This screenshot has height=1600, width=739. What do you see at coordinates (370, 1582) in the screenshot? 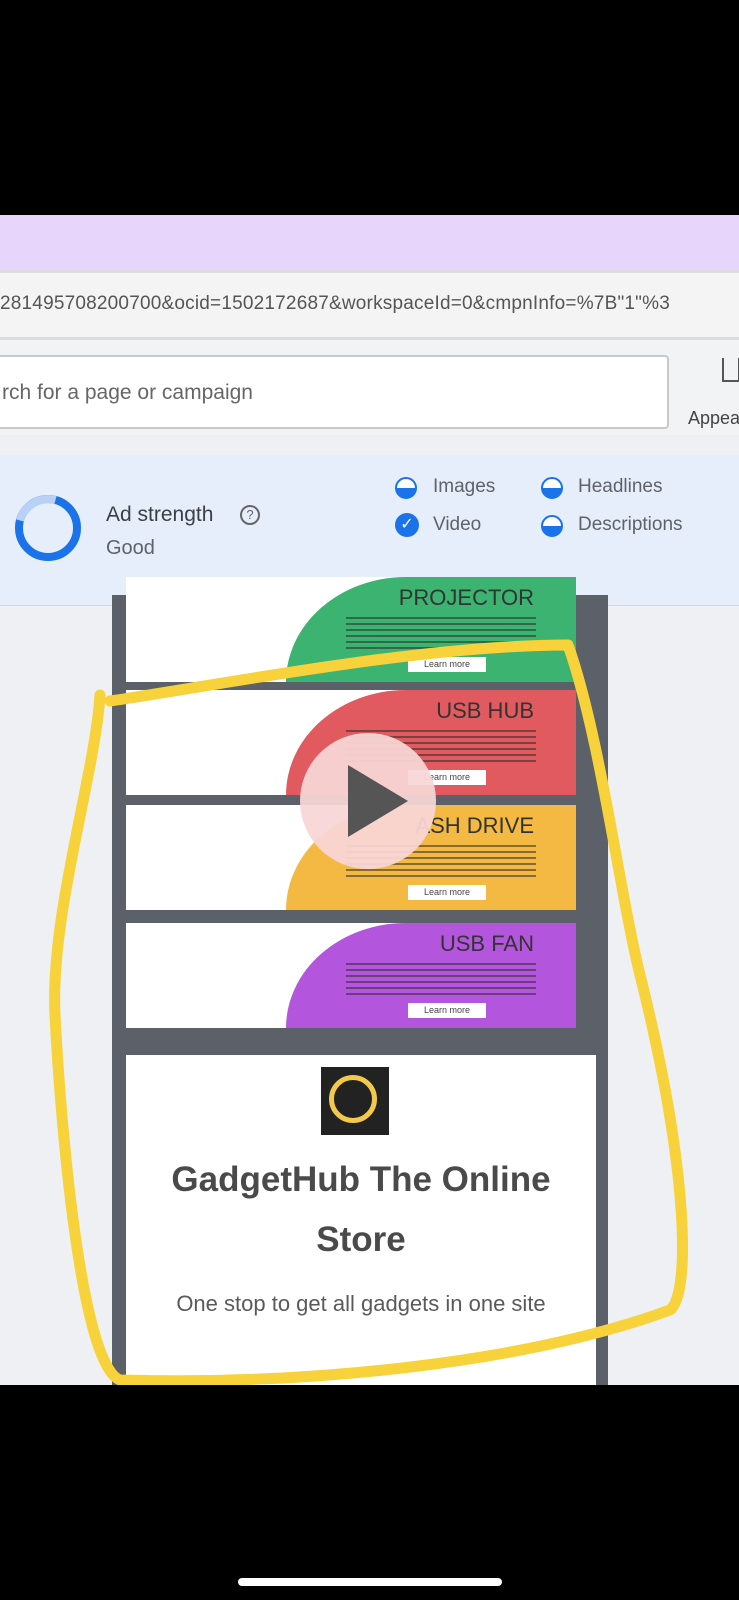
I see `home-indicator` at bounding box center [370, 1582].